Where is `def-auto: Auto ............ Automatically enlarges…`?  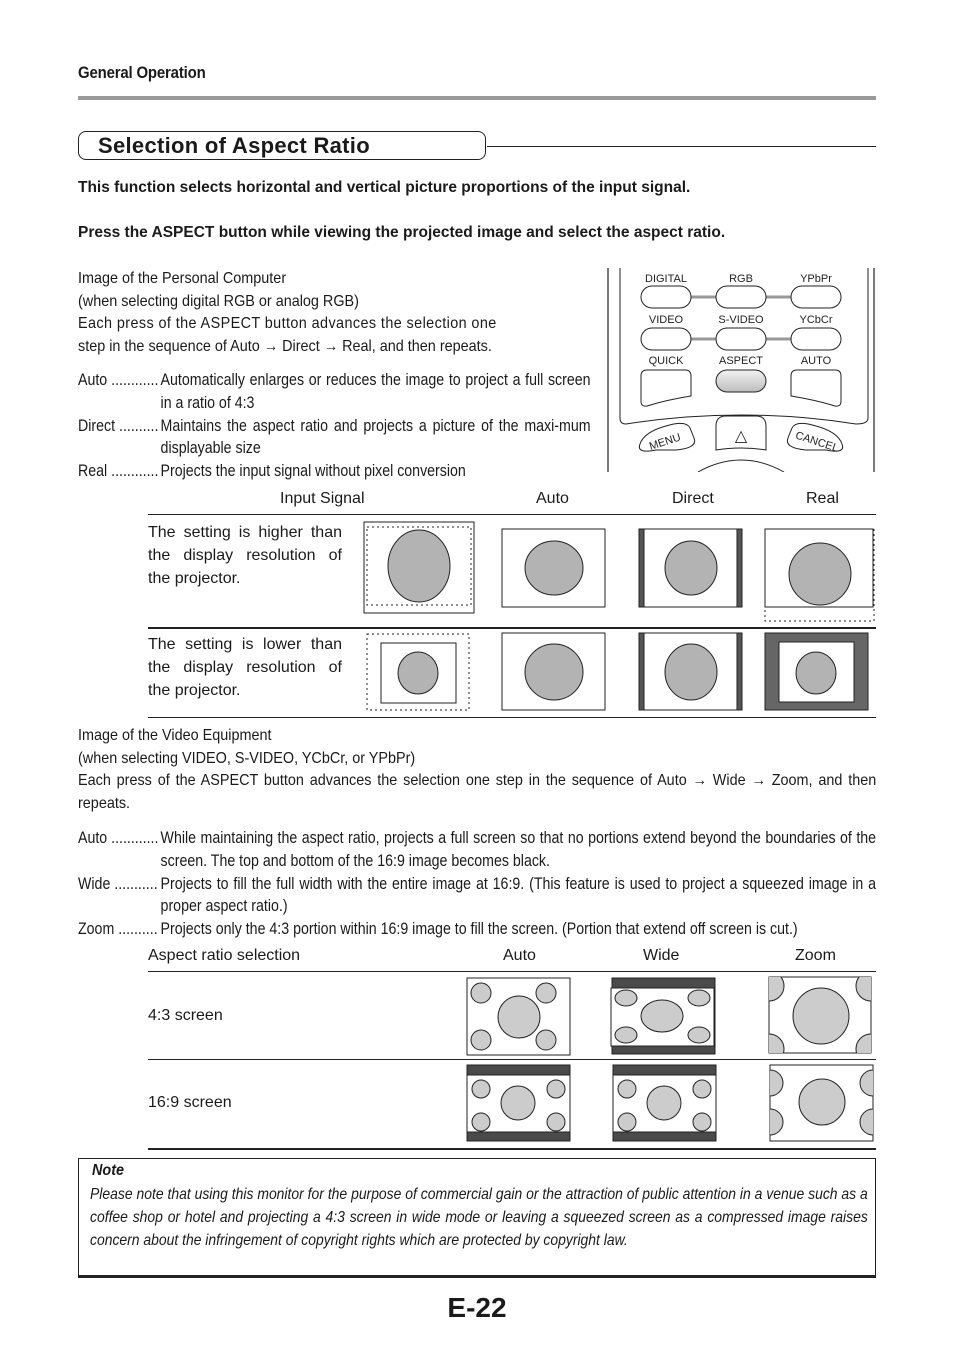 def-auto: Auto ............ Automatically enlarges… is located at coordinates (334, 392).